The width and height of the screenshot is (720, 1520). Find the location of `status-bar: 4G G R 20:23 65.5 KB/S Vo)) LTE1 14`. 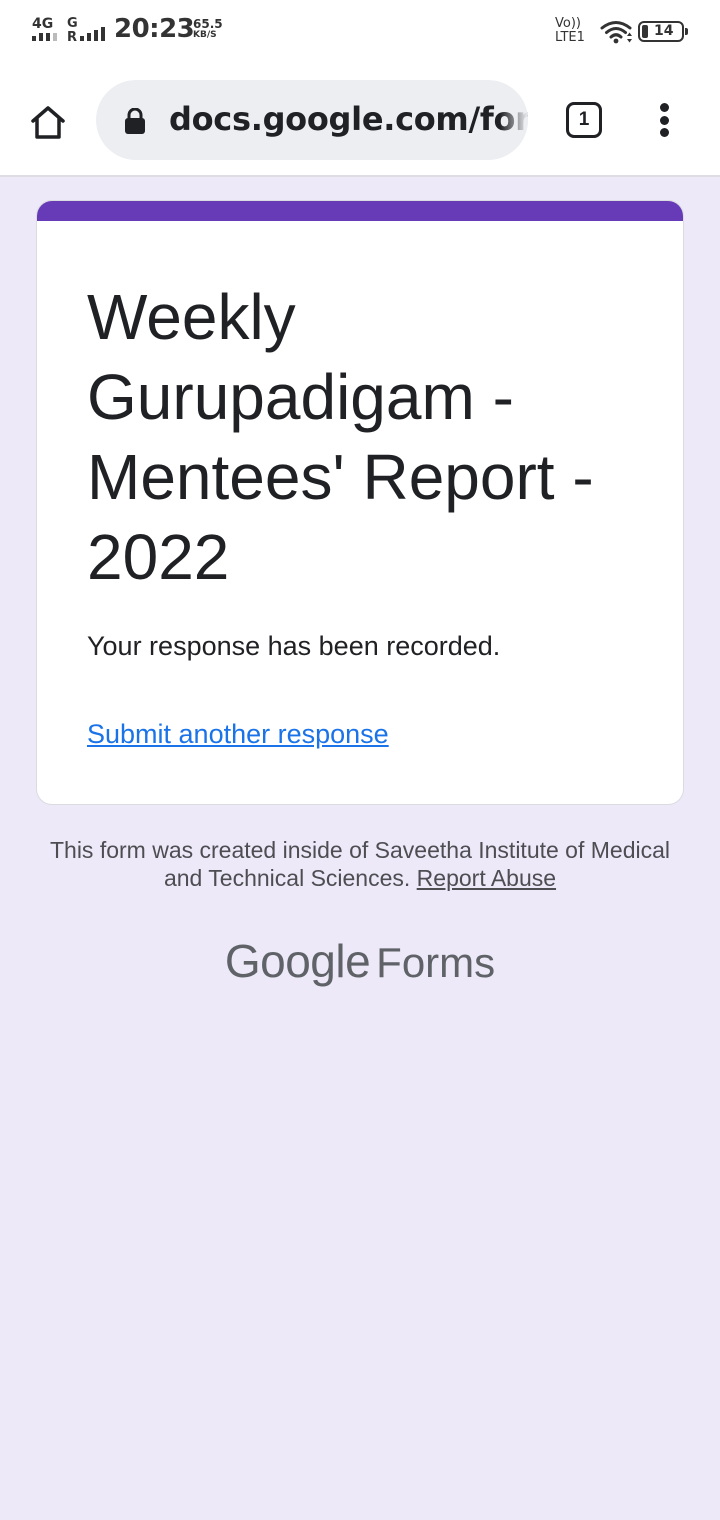

status-bar: 4G G R 20:23 65.5 KB/S Vo)) LTE1 14 is located at coordinates (360, 32).